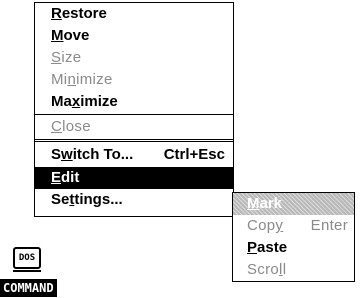  I want to click on menu-item-maximize: Maximize, so click(134, 102).